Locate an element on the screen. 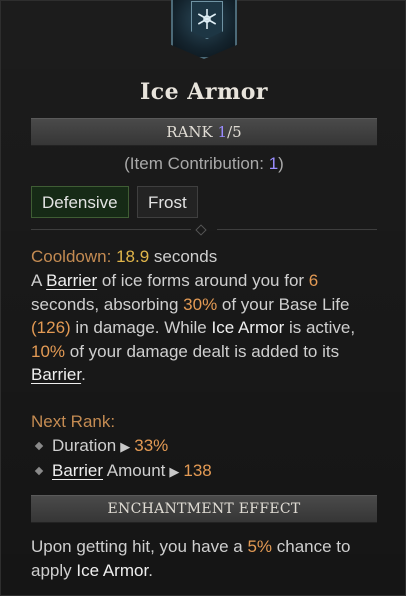  ench-chance-value: 5% is located at coordinates (260, 546).